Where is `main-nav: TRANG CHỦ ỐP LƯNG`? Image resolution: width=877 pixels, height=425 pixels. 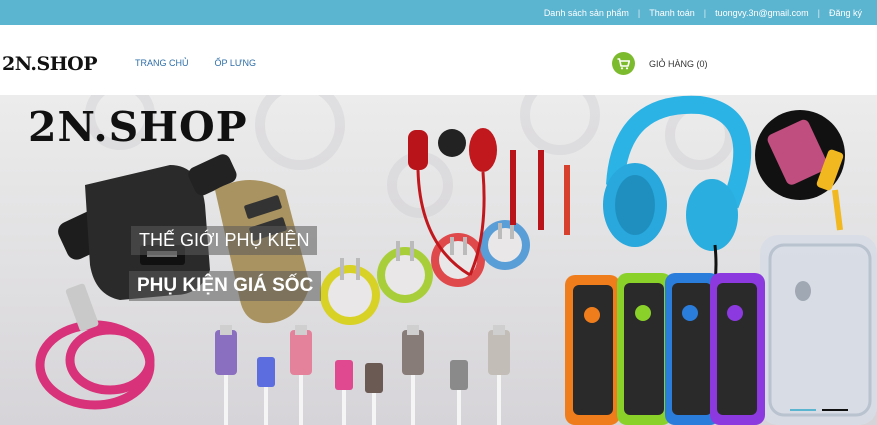 main-nav: TRANG CHỦ ỐP LƯNG is located at coordinates (208, 63).